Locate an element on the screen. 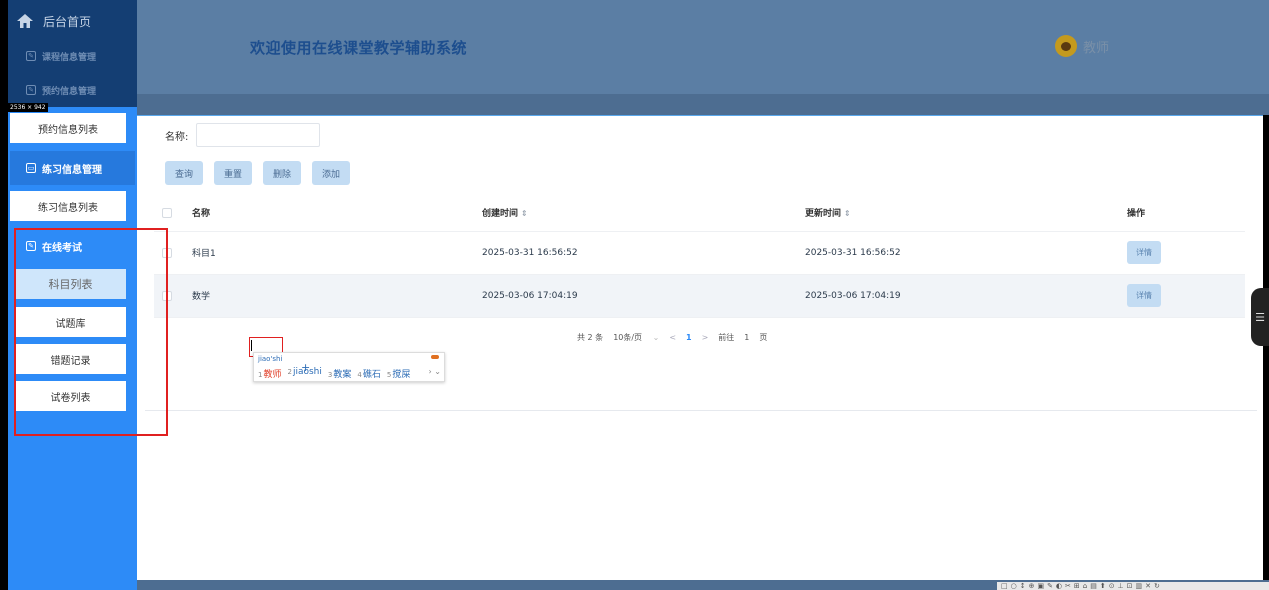  prev-page-button: < is located at coordinates (672, 337).